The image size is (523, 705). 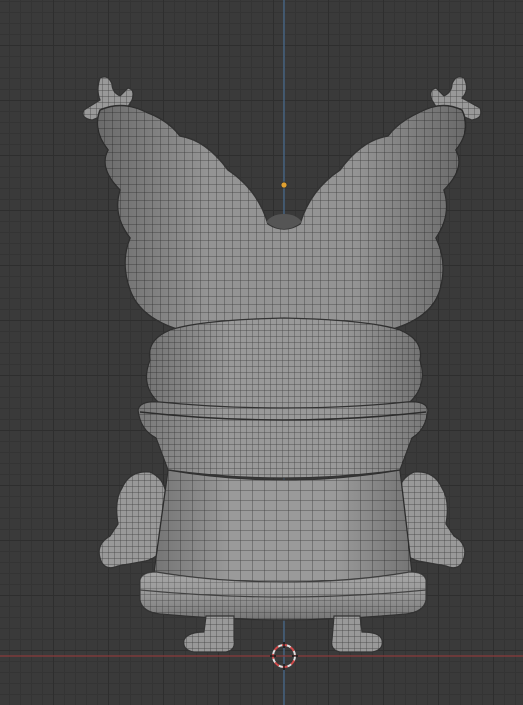 What do you see at coordinates (357, 634) in the screenshot?
I see `right-foot` at bounding box center [357, 634].